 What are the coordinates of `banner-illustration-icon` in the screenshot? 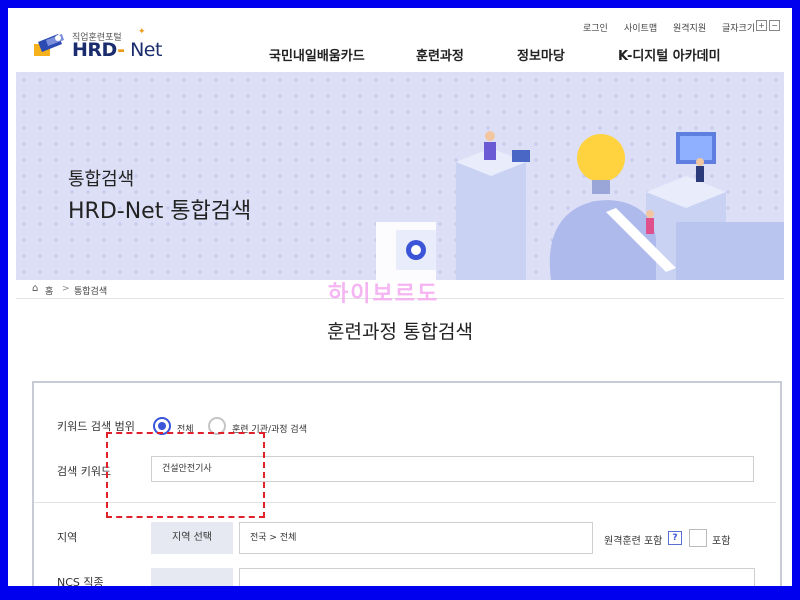 It's located at (580, 205).